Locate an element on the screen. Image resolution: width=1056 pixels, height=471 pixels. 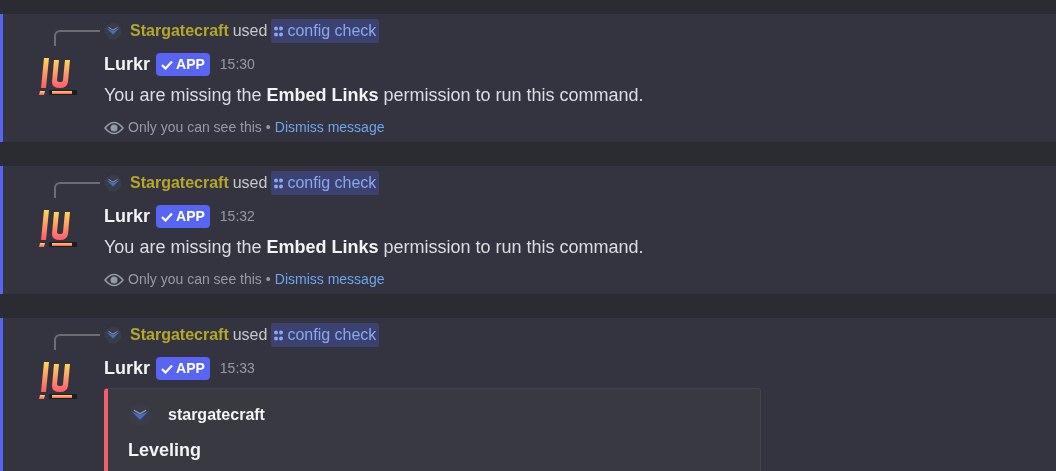
timestamp: 15:32 is located at coordinates (237, 216).